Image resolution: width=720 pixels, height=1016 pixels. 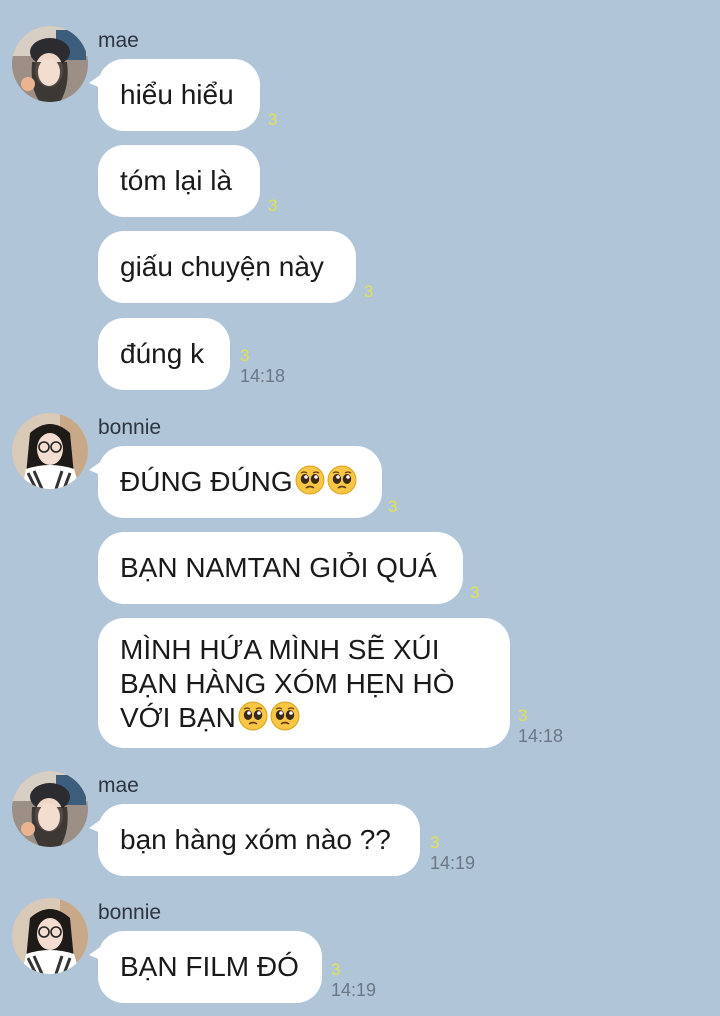 I want to click on message-text-line: BẠN HÀNG XÓM HẸN HÒ, so click(x=287, y=683).